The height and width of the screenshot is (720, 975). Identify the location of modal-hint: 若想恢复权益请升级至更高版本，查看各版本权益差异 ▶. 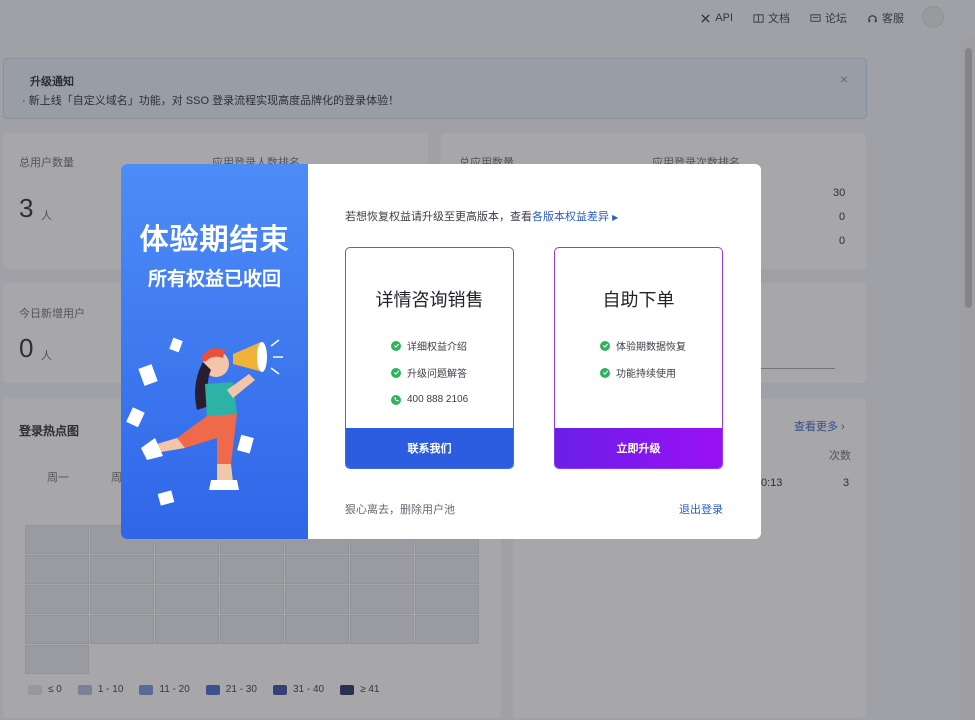
(481, 216).